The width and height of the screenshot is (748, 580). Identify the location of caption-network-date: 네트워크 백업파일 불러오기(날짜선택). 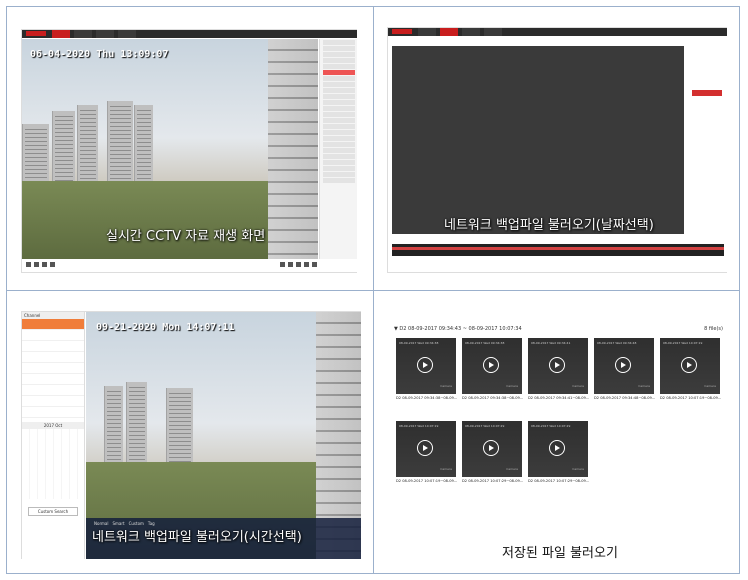
(549, 225).